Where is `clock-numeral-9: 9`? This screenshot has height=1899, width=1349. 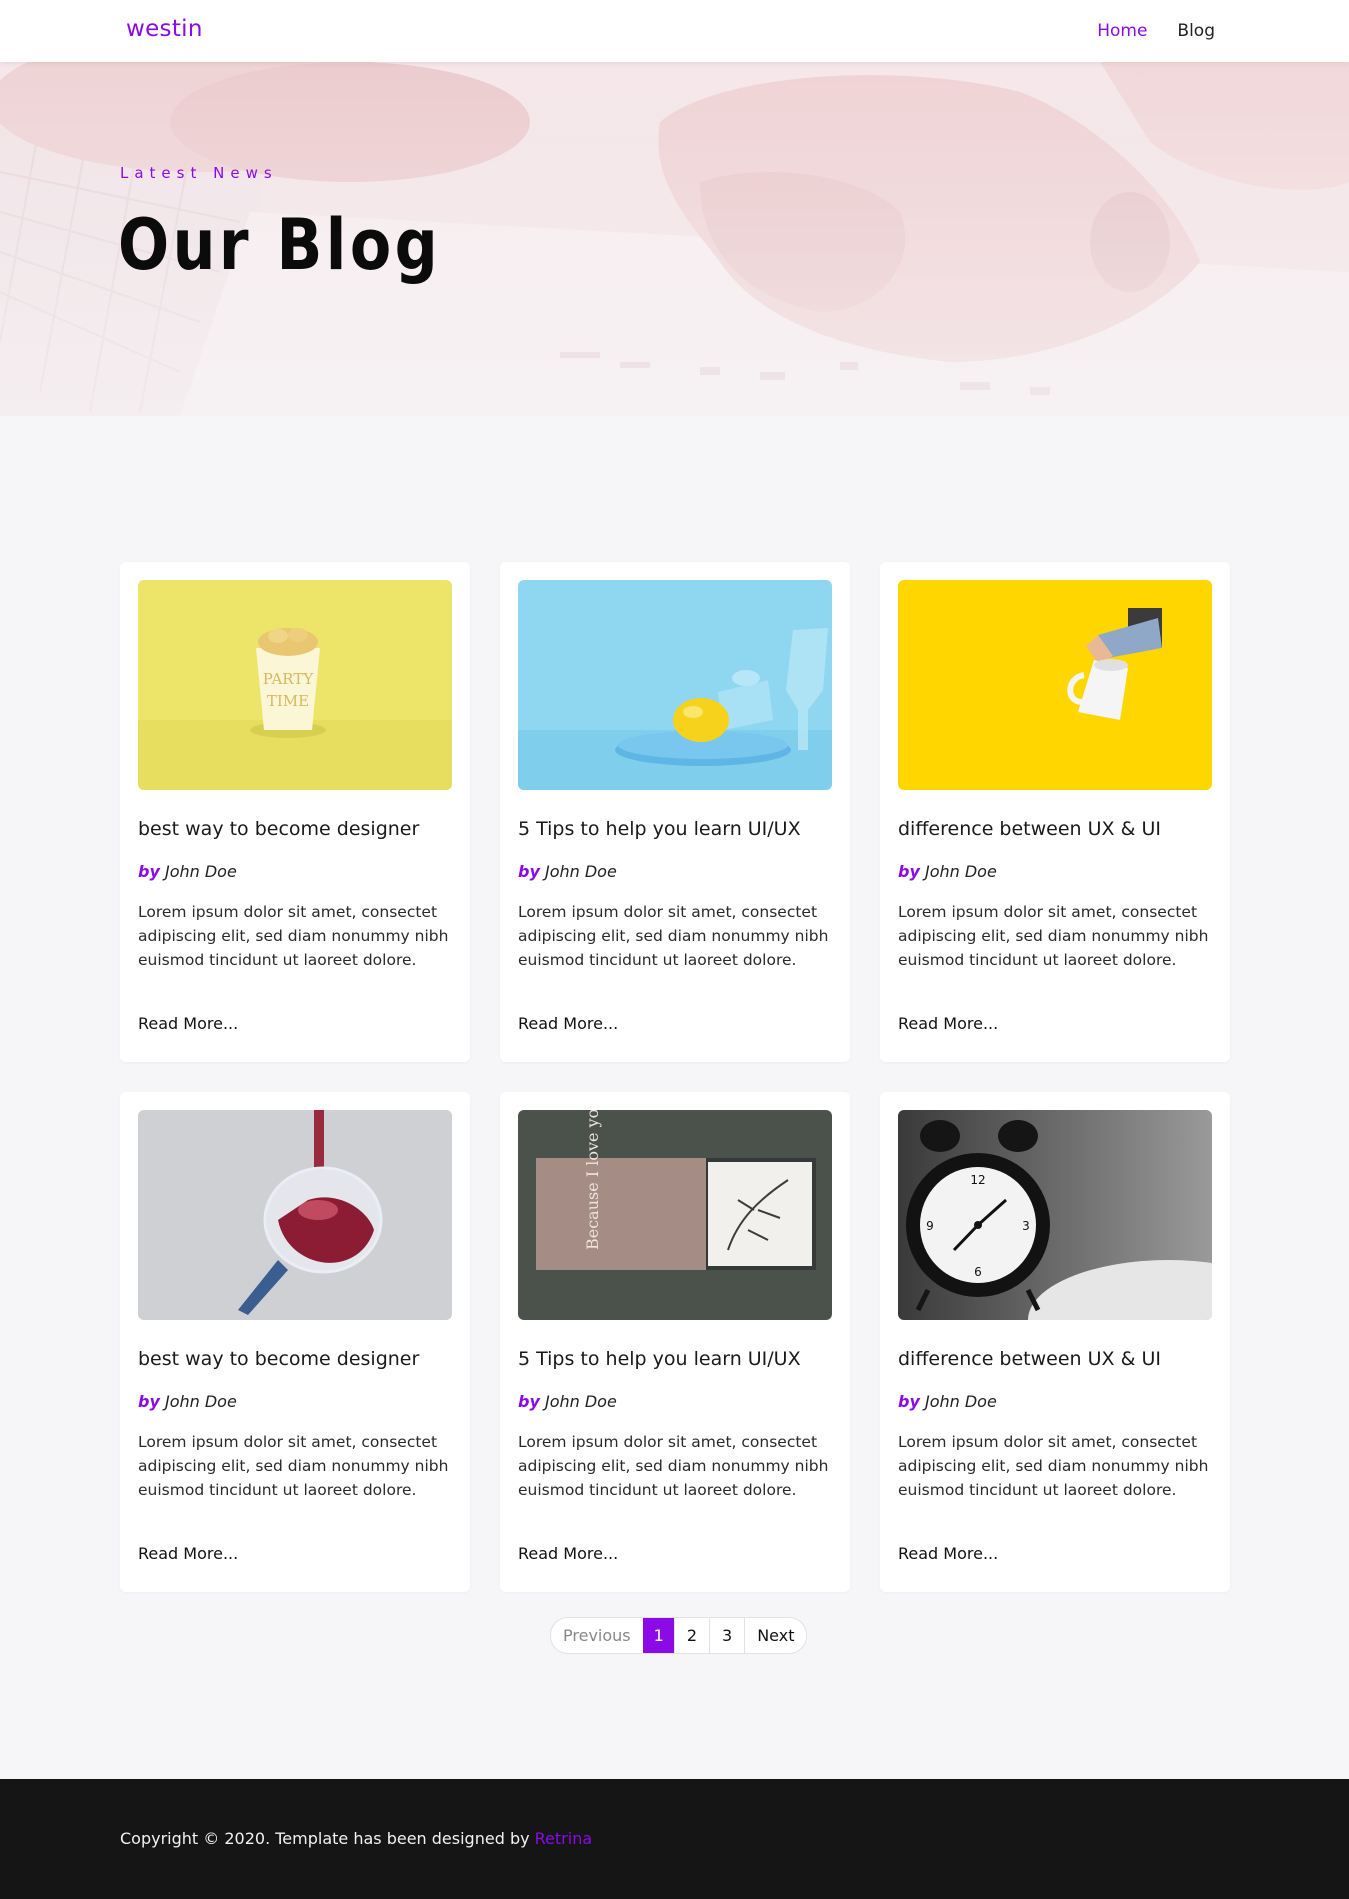
clock-numeral-9: 9 is located at coordinates (930, 1226).